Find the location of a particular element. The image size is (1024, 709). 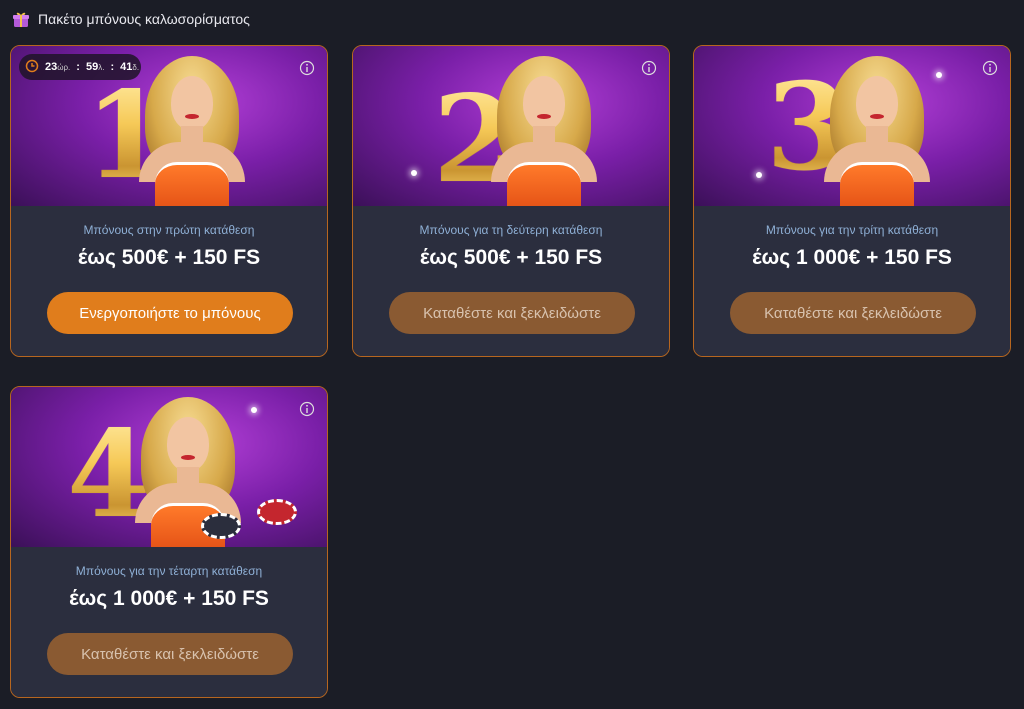

card-banner: 4 is located at coordinates (169, 467).